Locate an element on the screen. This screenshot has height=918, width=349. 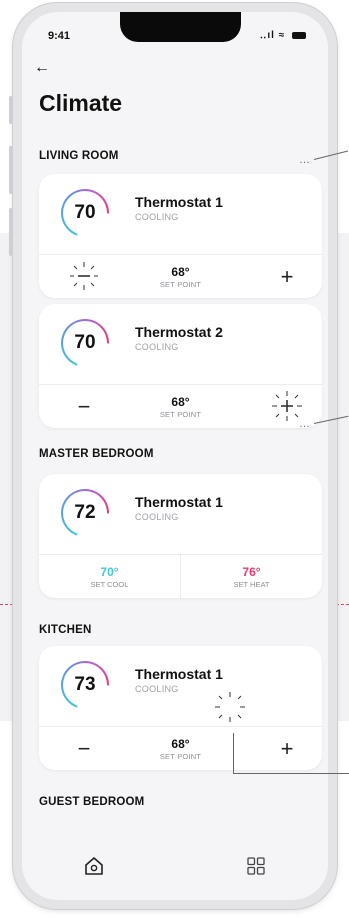
current-temp: 73 is located at coordinates (85, 684).